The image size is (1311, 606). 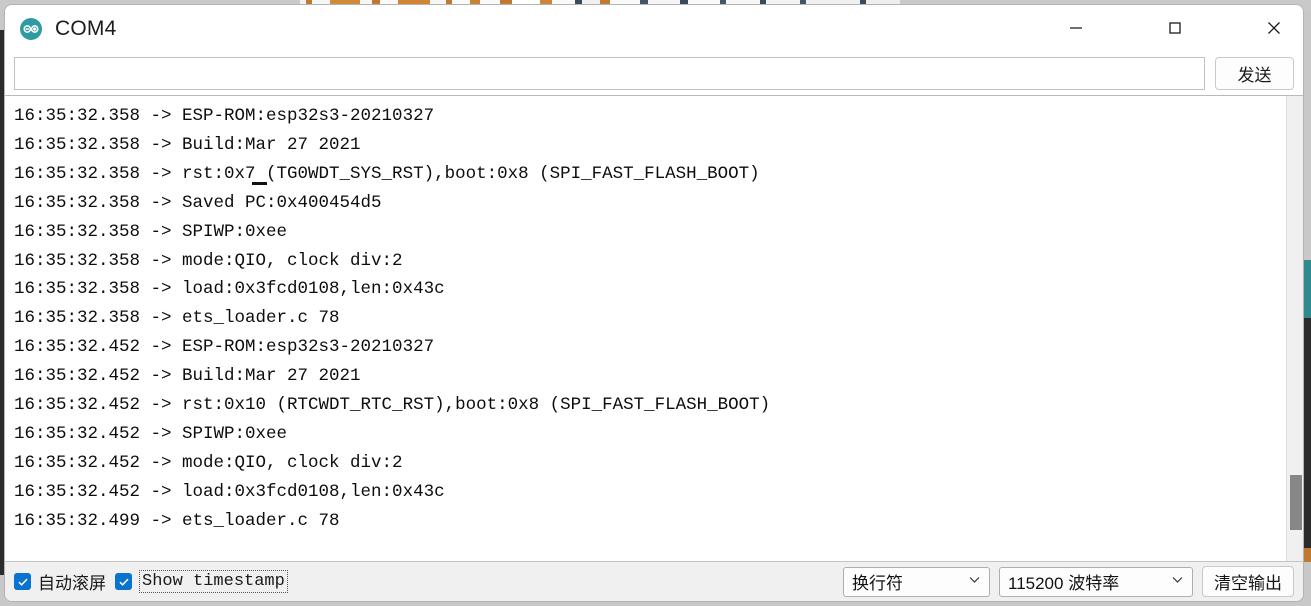 What do you see at coordinates (1248, 581) in the screenshot?
I see `clear-output-button: 清空输出` at bounding box center [1248, 581].